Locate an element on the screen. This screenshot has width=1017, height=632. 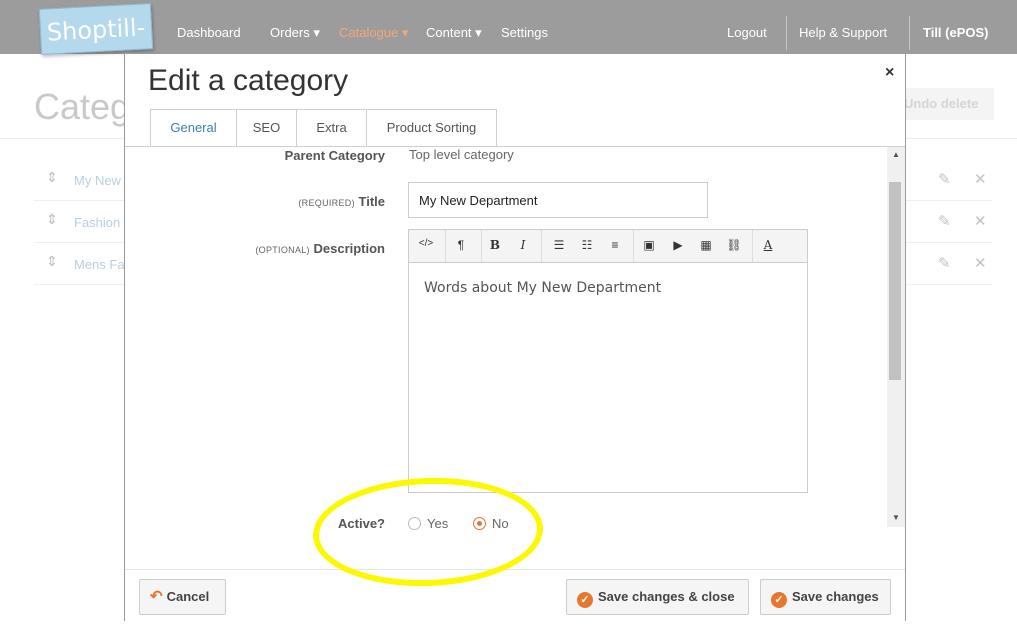
tab-general: General is located at coordinates (193, 128).